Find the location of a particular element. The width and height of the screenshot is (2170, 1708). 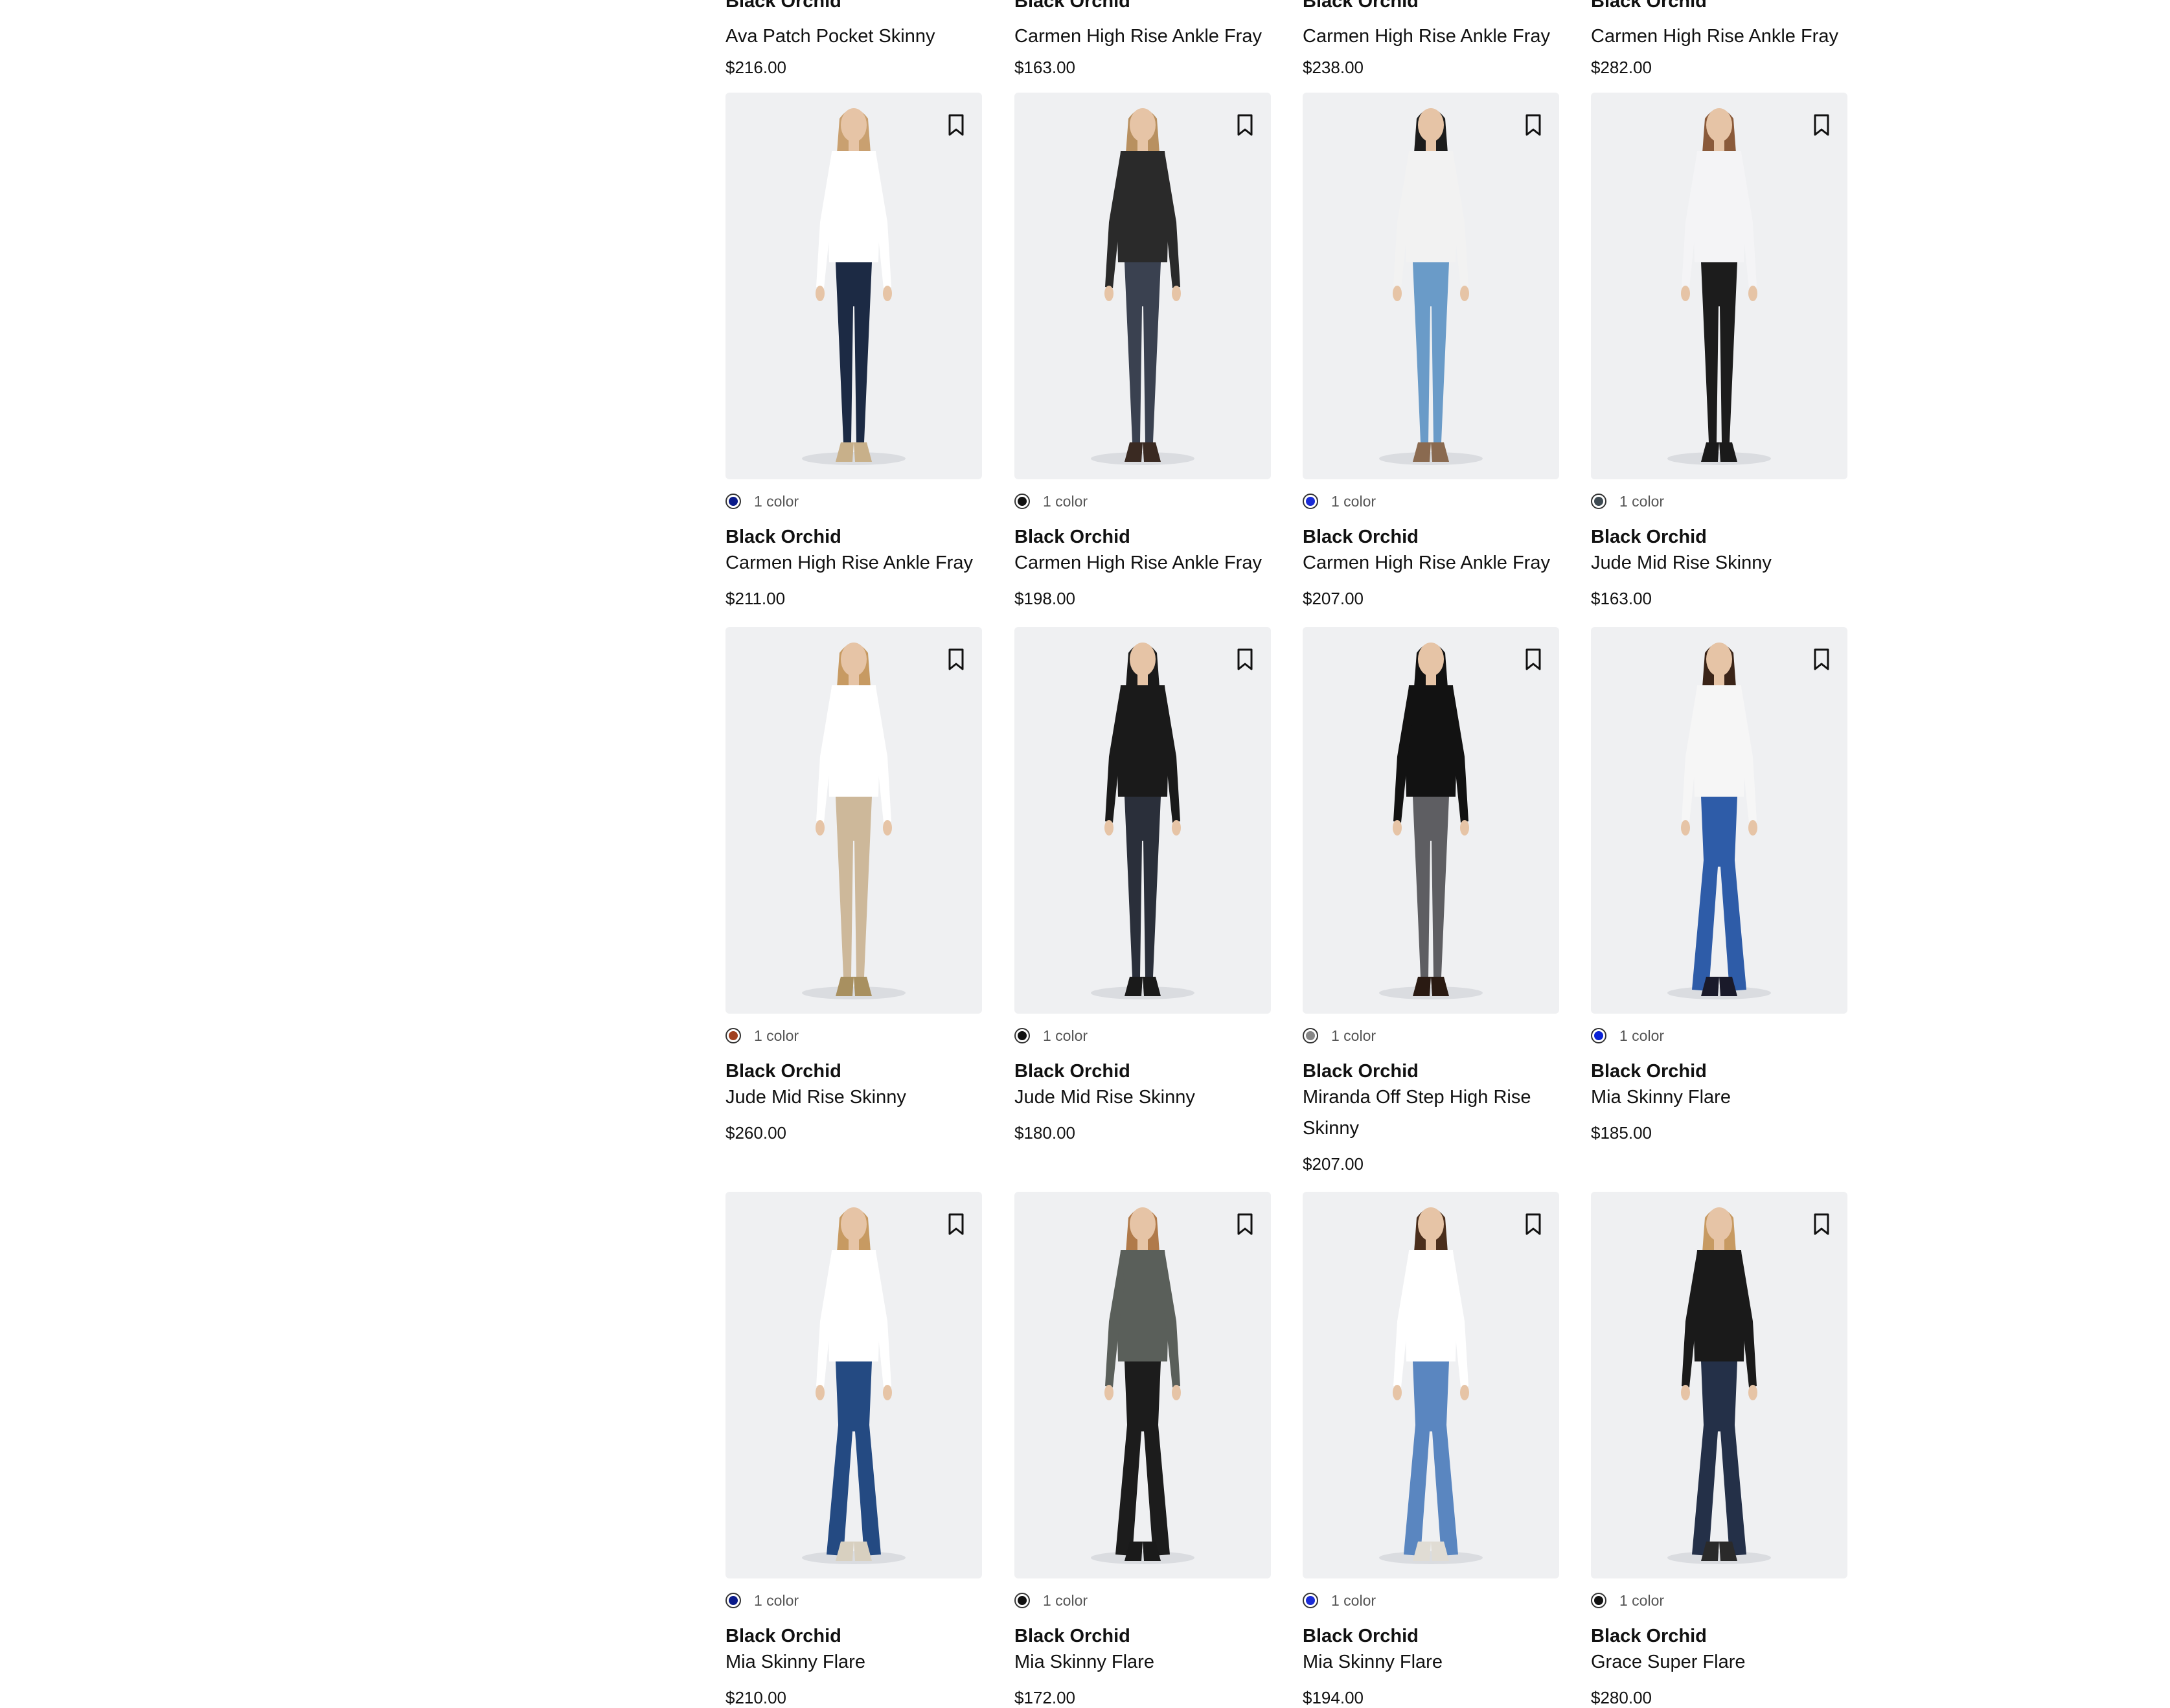

product-price: $180.00 is located at coordinates (1044, 1133).